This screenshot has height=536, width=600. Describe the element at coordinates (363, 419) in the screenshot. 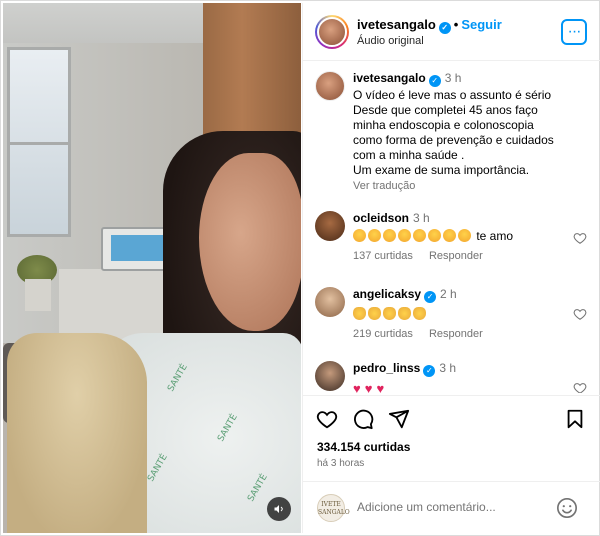

I see `comment-icon` at that location.